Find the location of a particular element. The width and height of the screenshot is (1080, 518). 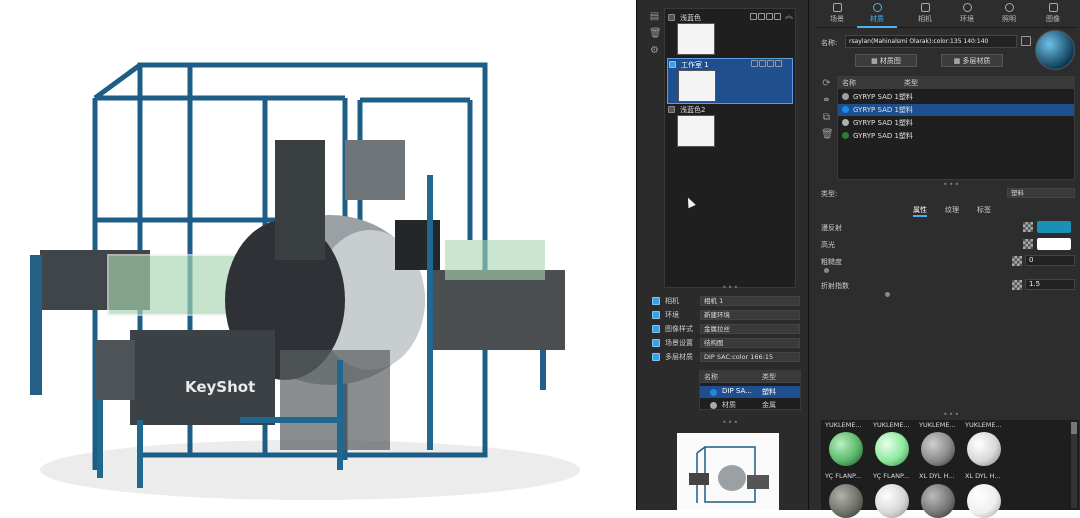

studio-item: 浅蓝色2 is located at coordinates (730, 127).